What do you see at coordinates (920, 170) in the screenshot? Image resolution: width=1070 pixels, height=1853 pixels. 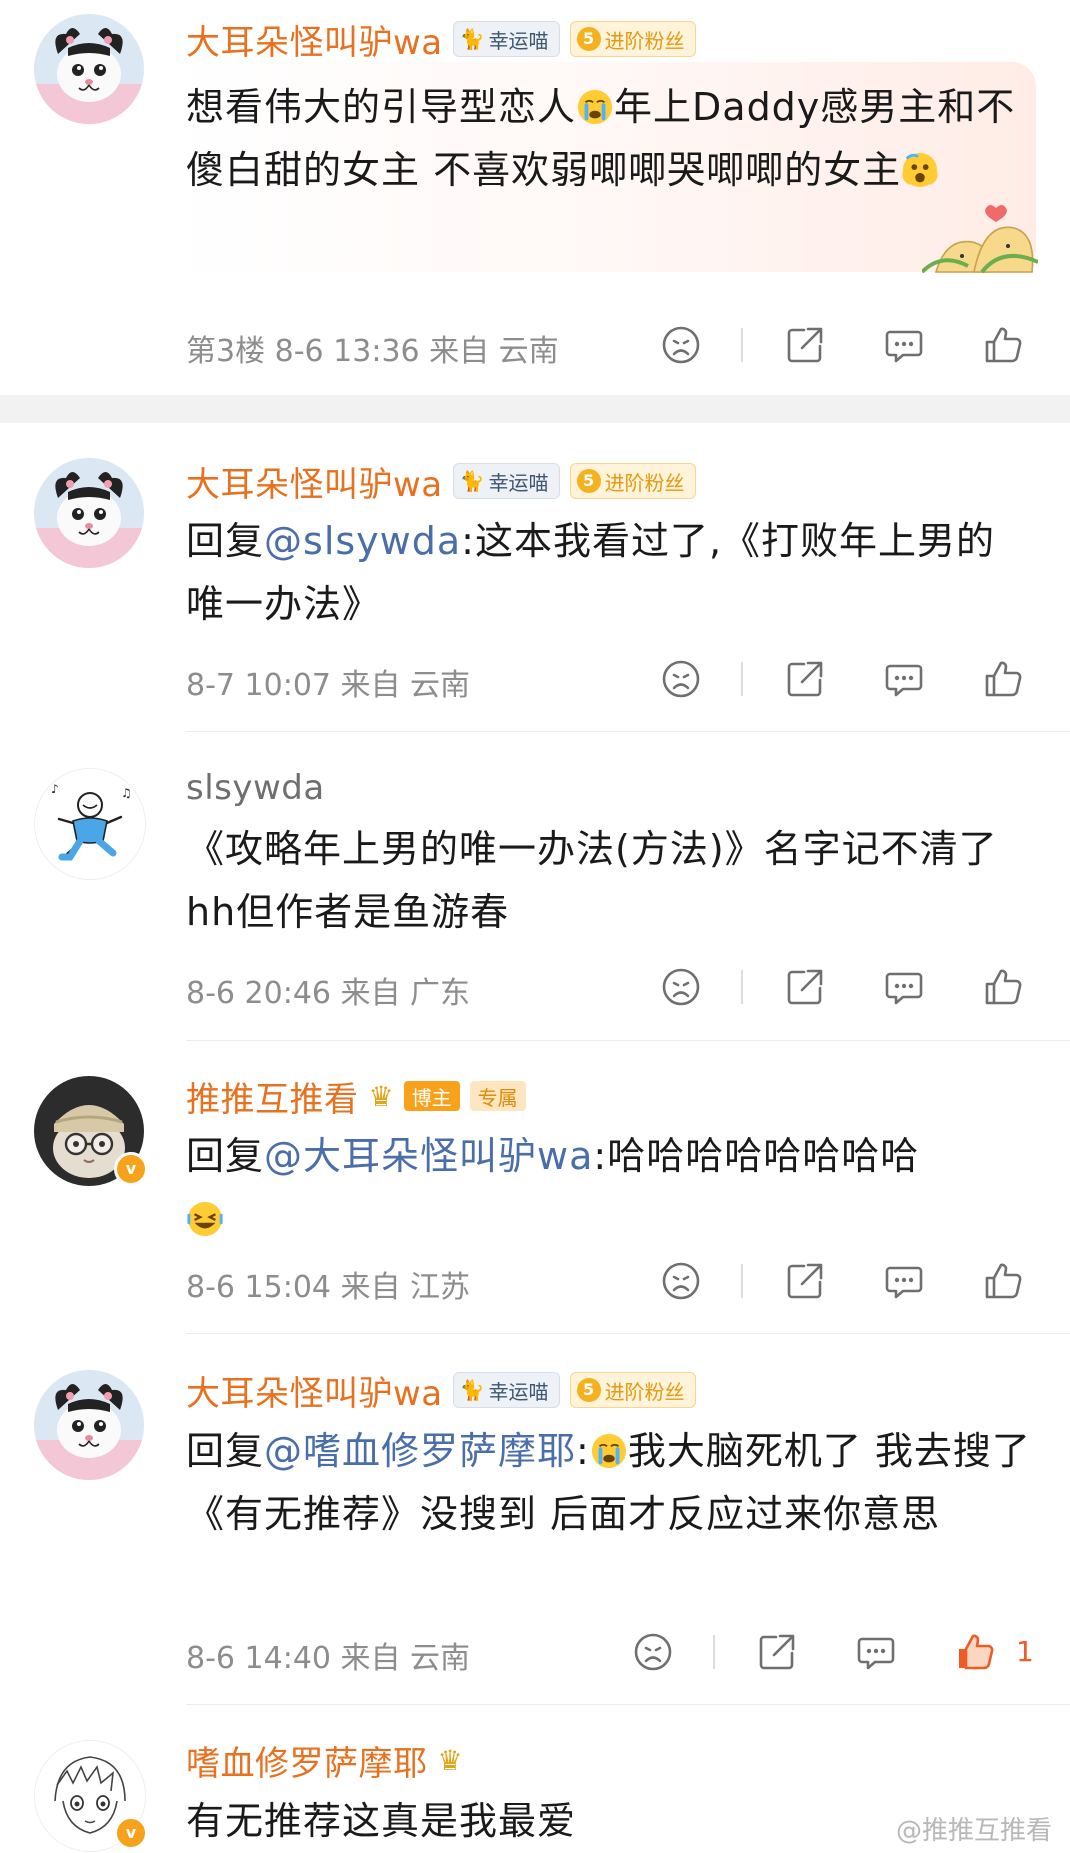 I see `scared-face-icon` at bounding box center [920, 170].